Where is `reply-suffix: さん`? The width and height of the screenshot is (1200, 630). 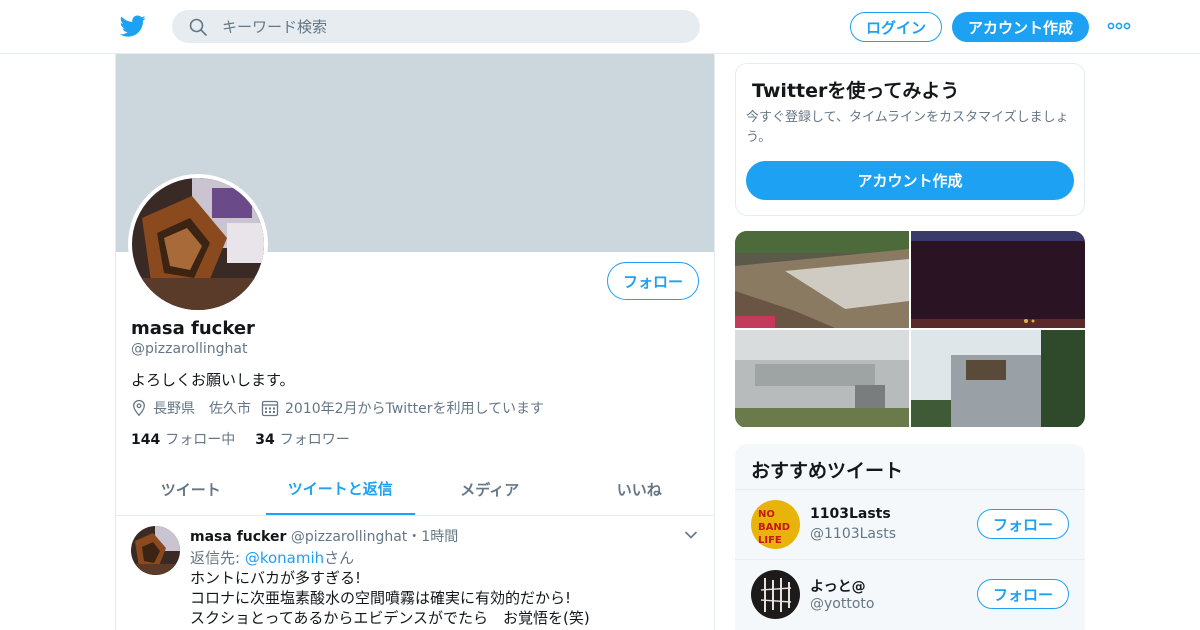
reply-suffix: さん is located at coordinates (339, 558).